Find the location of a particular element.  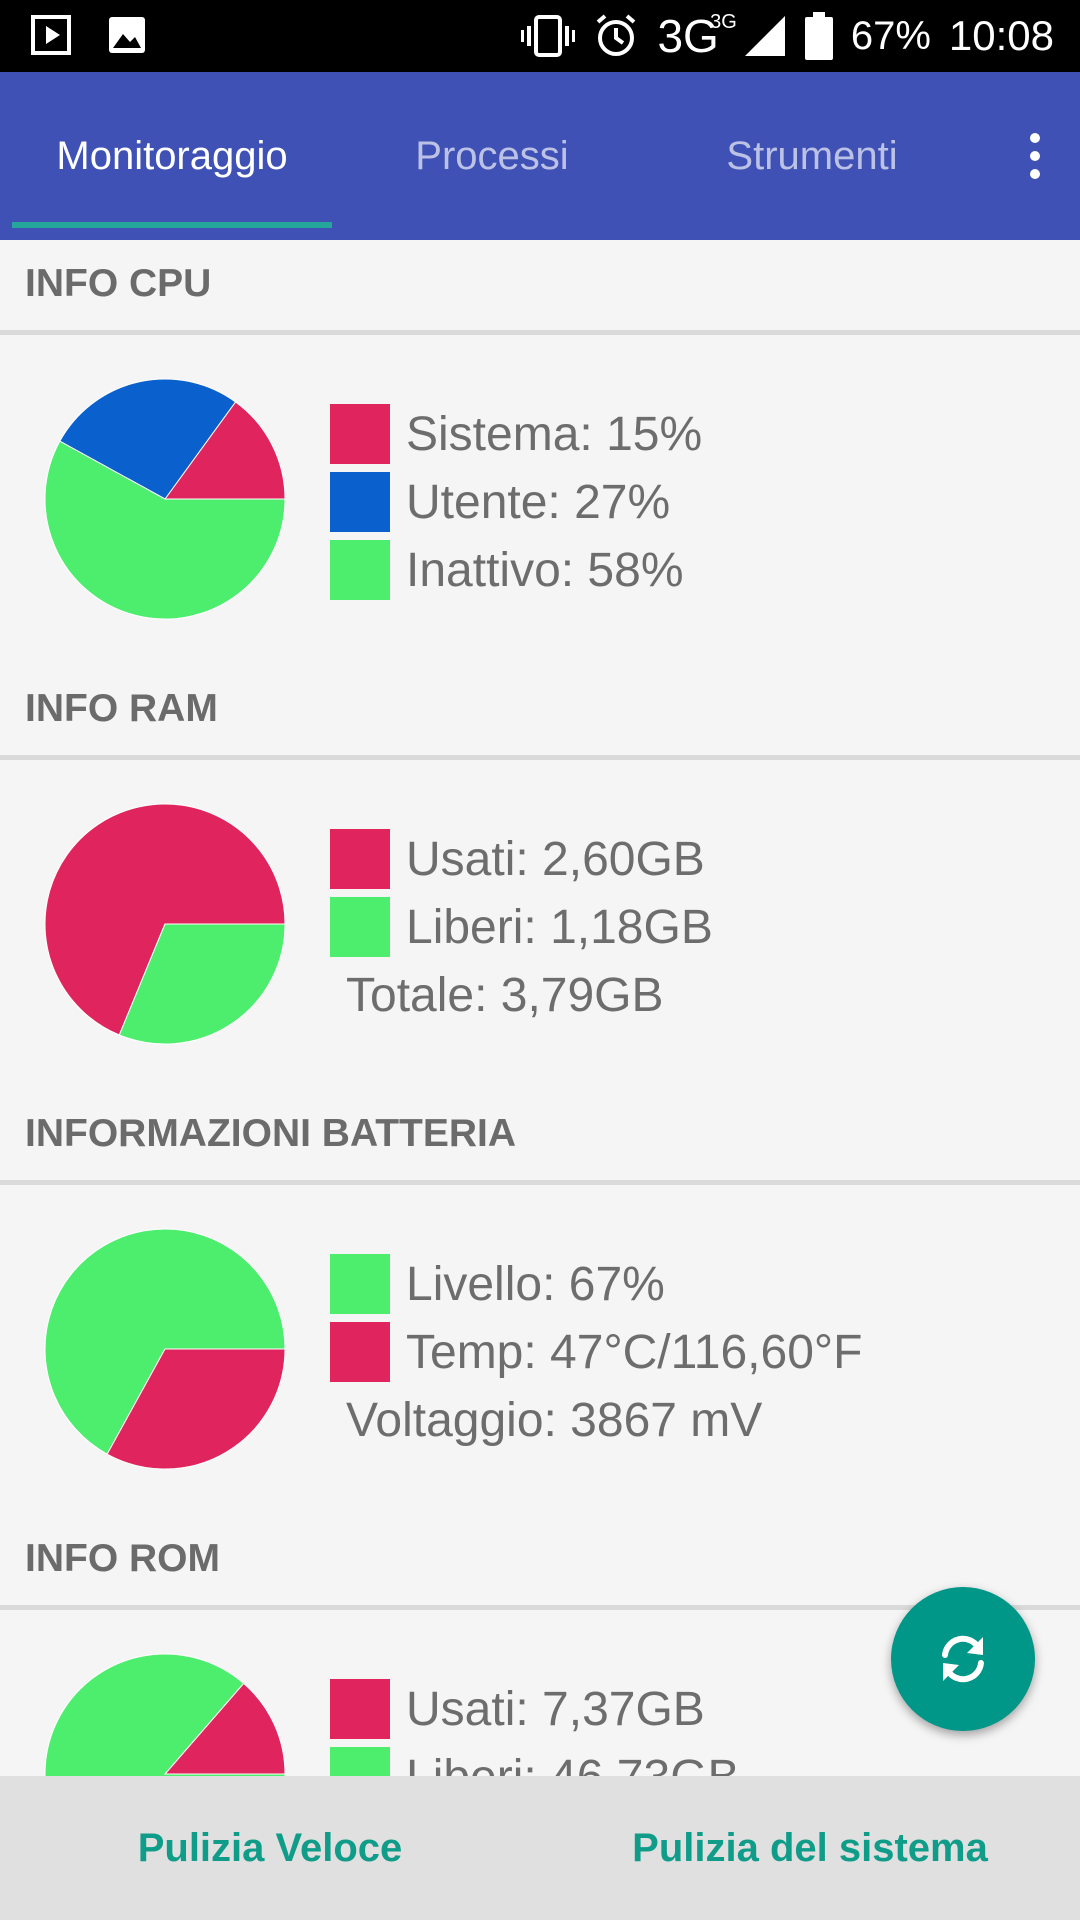

tab-indicator is located at coordinates (172, 225).